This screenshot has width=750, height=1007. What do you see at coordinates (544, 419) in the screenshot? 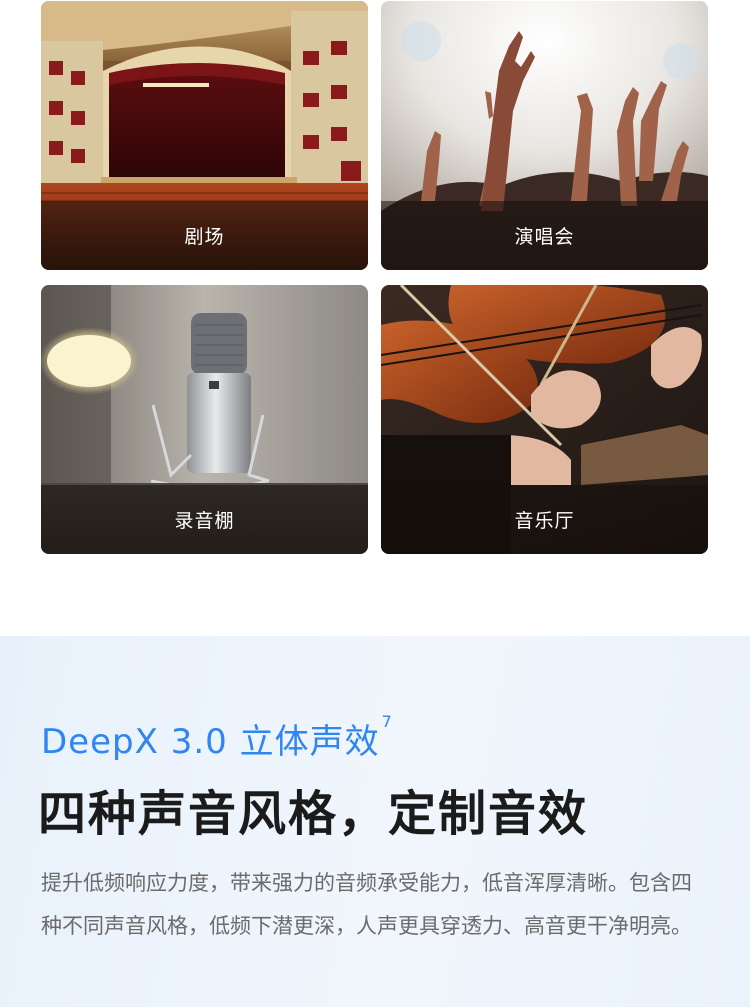
I see `scene-card-concert-hall: 音乐厅` at bounding box center [544, 419].